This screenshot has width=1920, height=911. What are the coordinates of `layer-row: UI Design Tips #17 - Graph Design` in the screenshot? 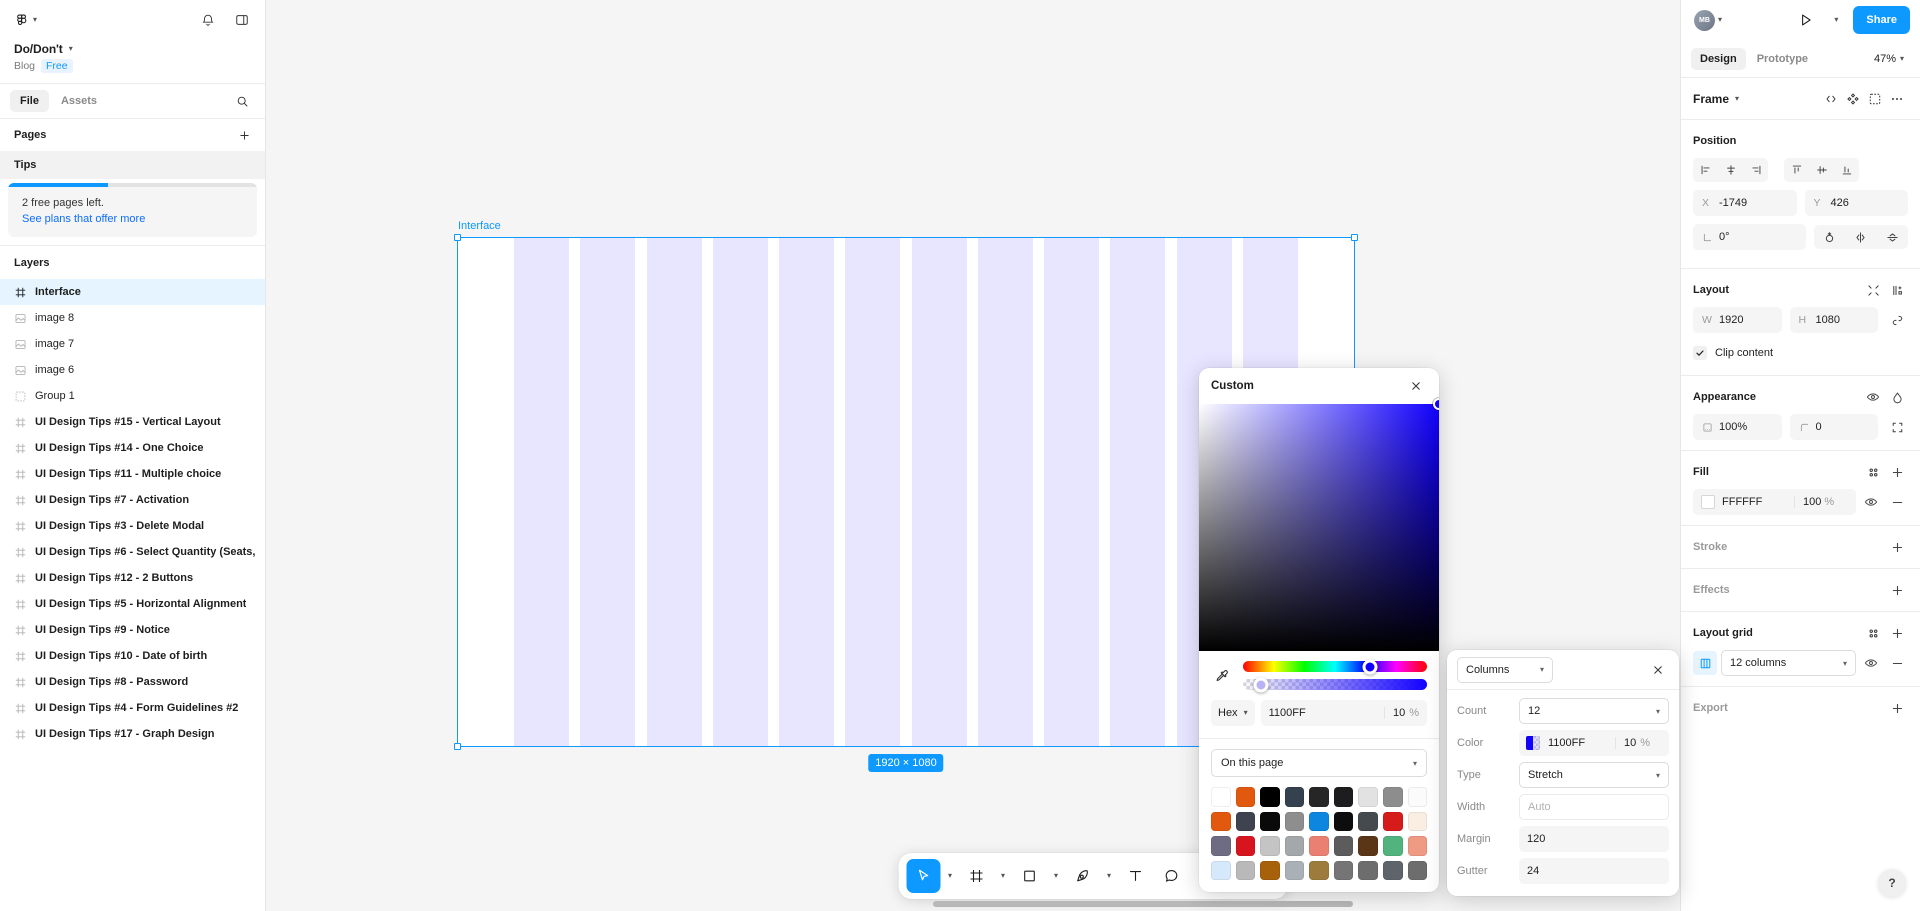 It's located at (132, 734).